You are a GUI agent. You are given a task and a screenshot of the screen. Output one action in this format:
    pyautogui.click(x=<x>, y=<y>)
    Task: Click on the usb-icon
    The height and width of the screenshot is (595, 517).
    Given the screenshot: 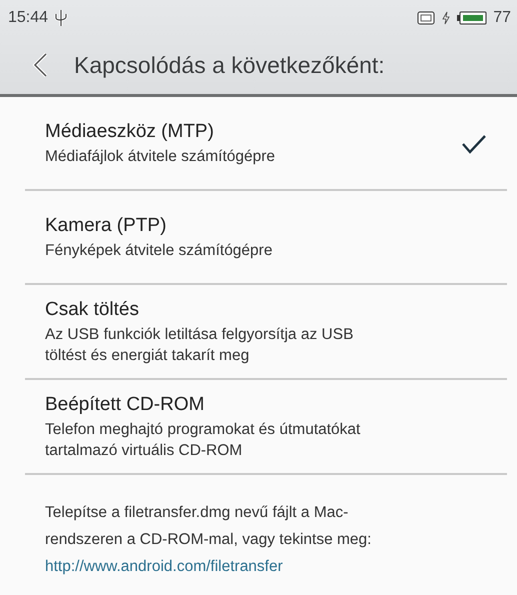 What is the action you would take?
    pyautogui.click(x=61, y=18)
    